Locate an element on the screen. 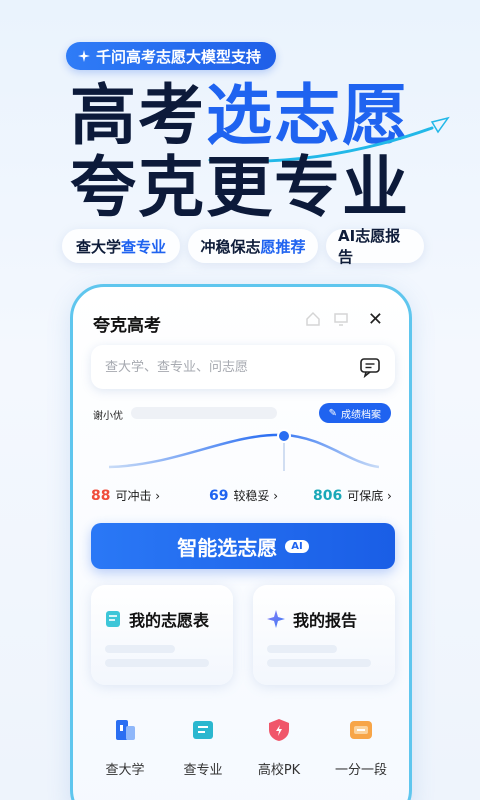  chip-1-text-a: 查大学 is located at coordinates (98, 246).